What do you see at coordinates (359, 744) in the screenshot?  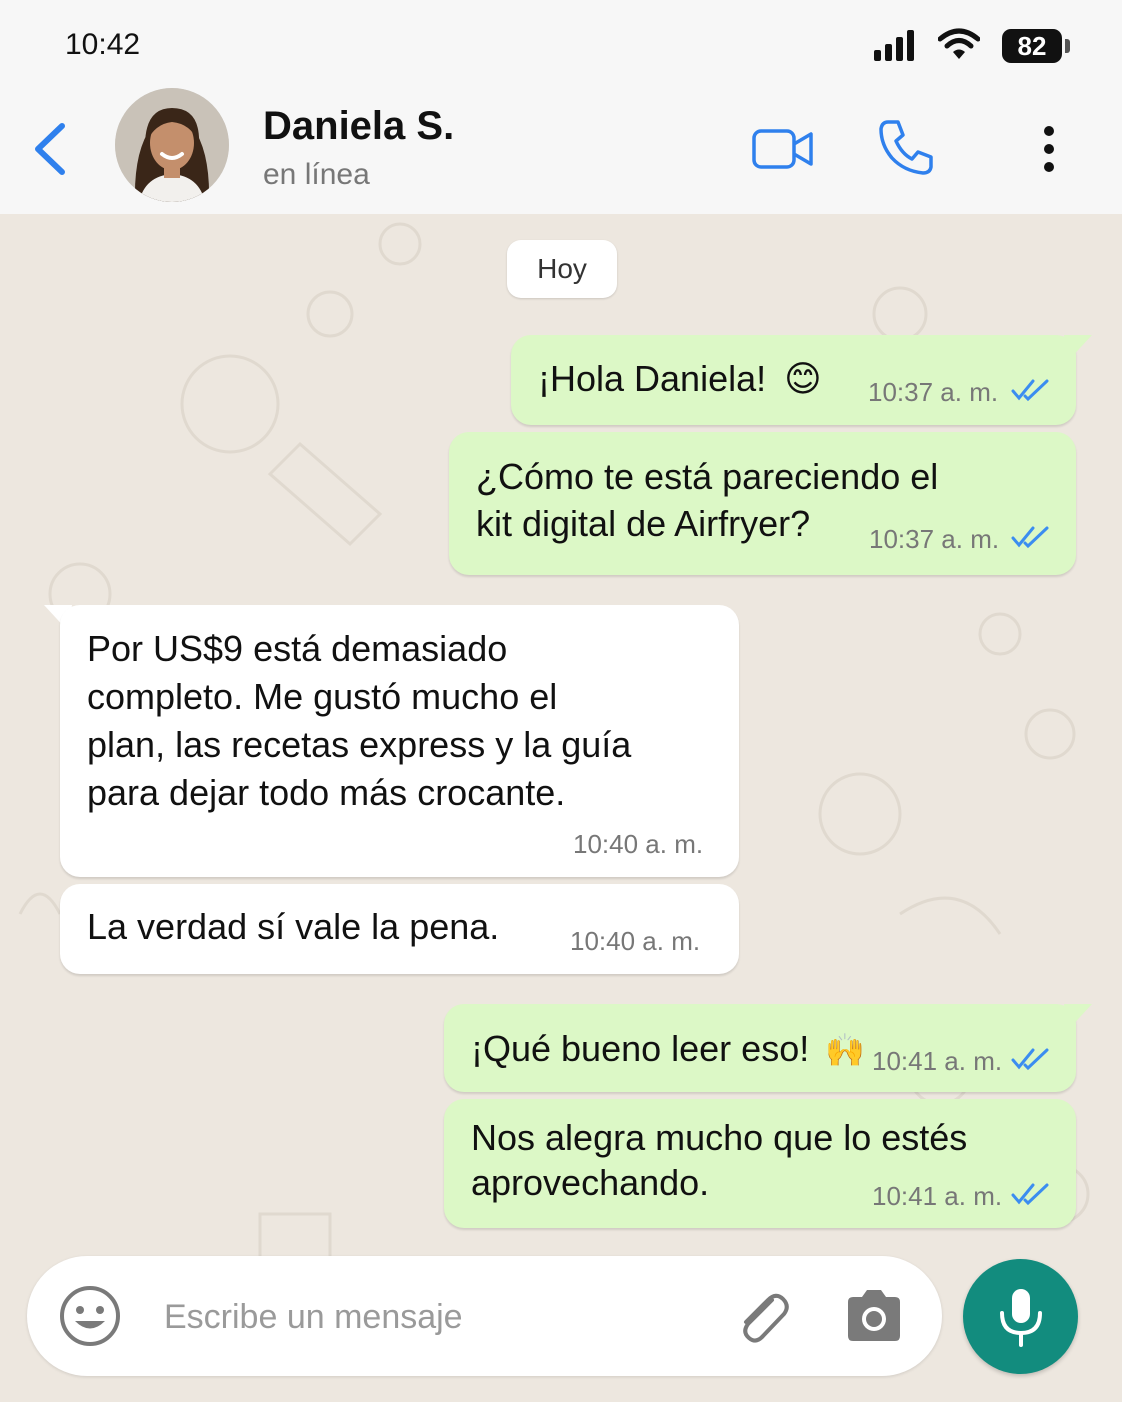 I see `message-line: plan, las recetas express y la guía` at bounding box center [359, 744].